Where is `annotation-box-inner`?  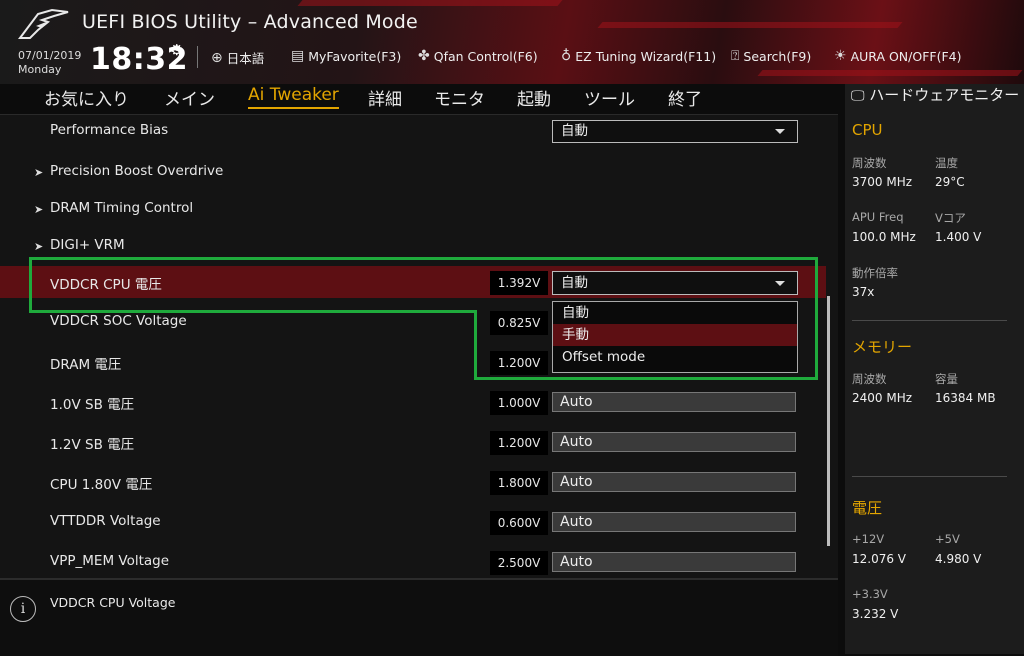 annotation-box-inner is located at coordinates (475, 345).